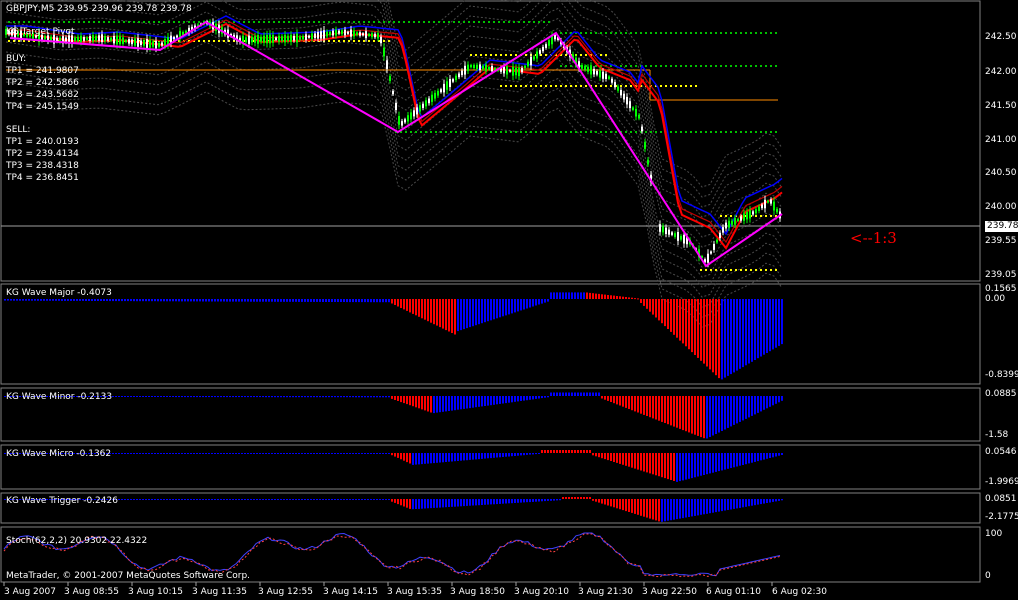  I want to click on panel-frame, so click(490, 508).